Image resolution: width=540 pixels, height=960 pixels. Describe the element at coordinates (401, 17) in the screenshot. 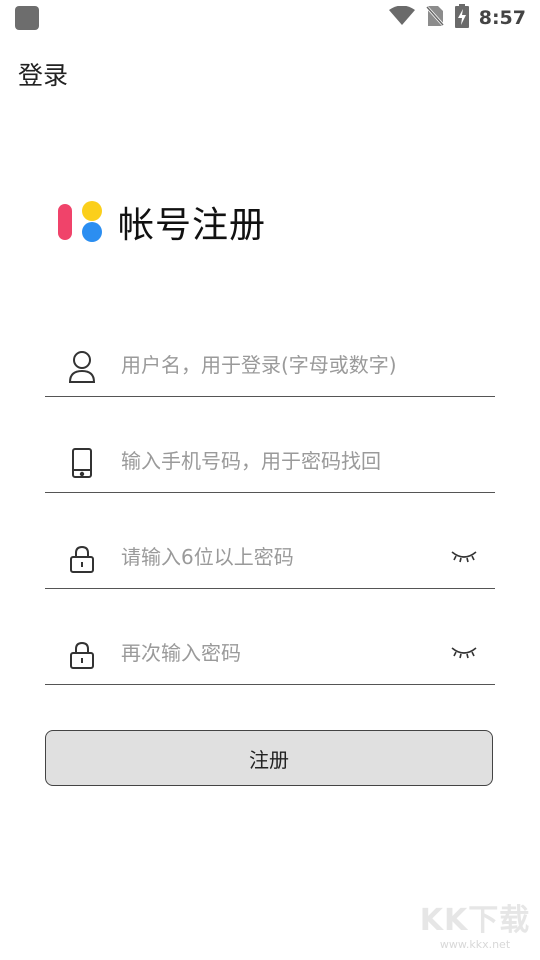

I see `wifi-icon` at that location.